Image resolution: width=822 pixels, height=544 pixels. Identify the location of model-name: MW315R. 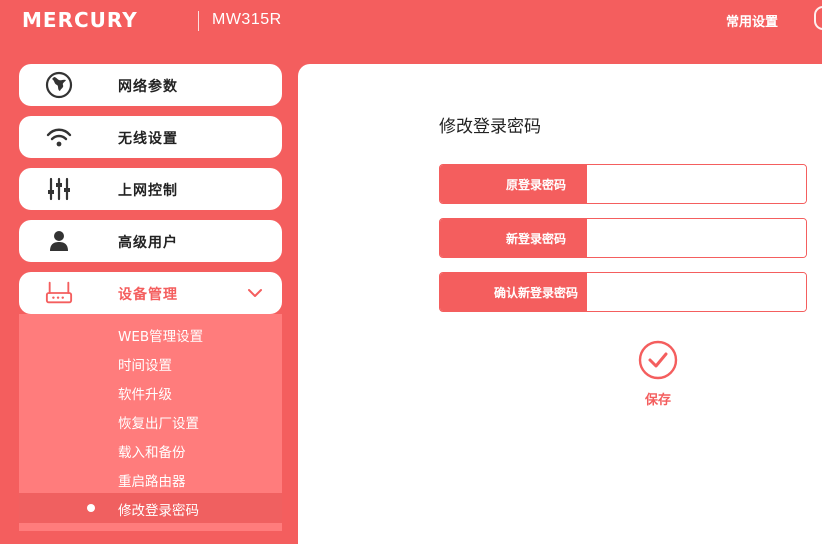
(247, 19).